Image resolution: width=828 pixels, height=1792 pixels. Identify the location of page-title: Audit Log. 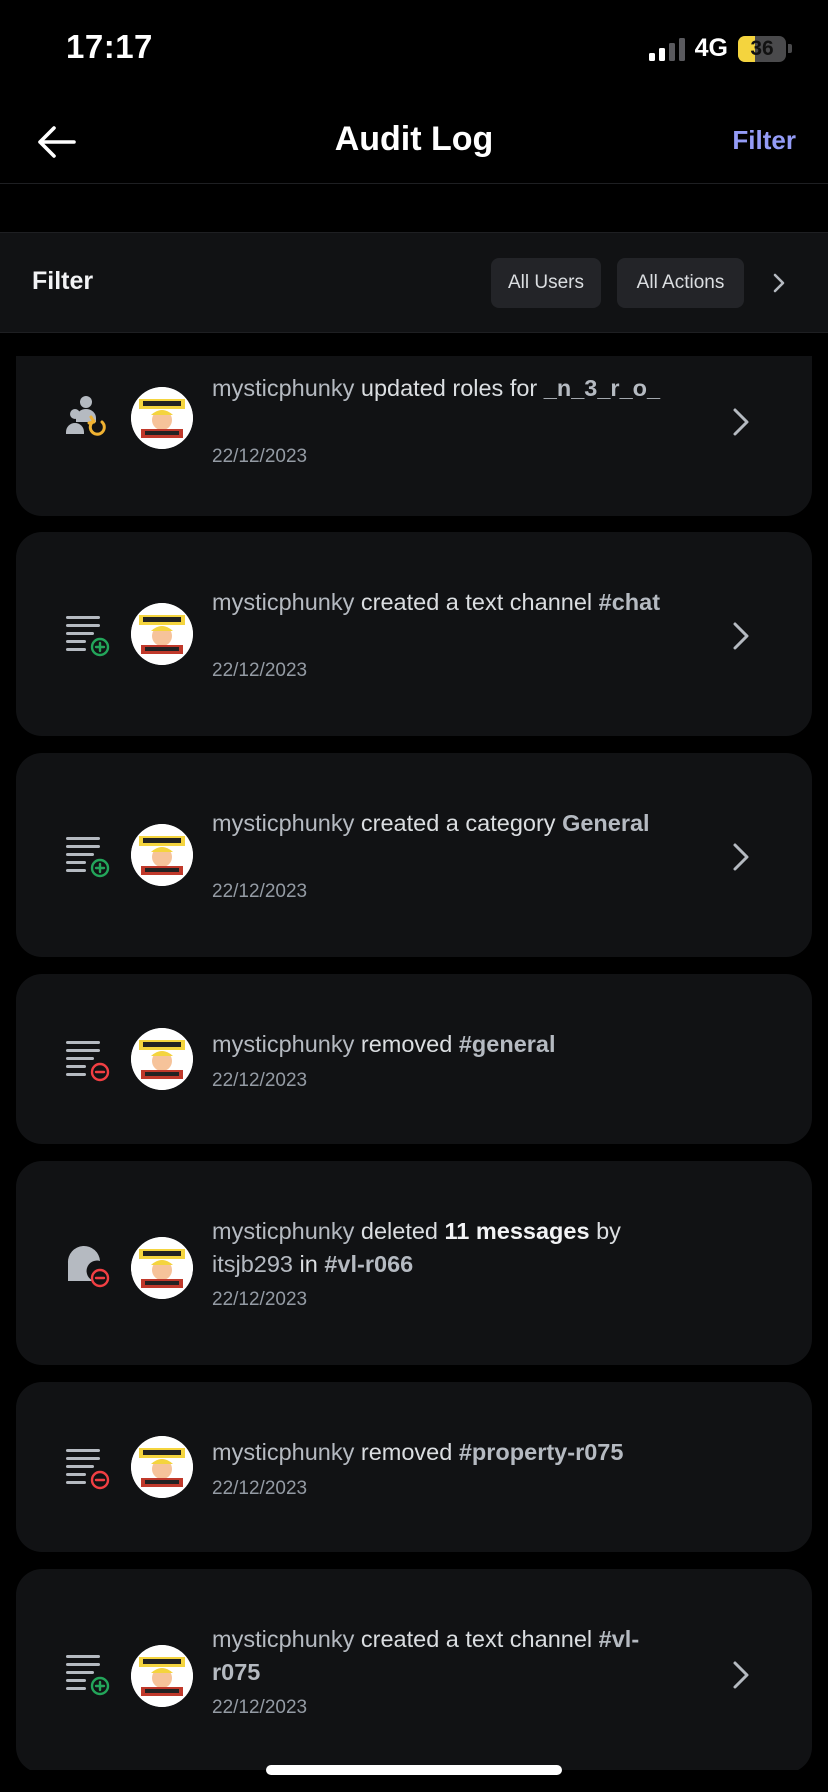
(414, 139).